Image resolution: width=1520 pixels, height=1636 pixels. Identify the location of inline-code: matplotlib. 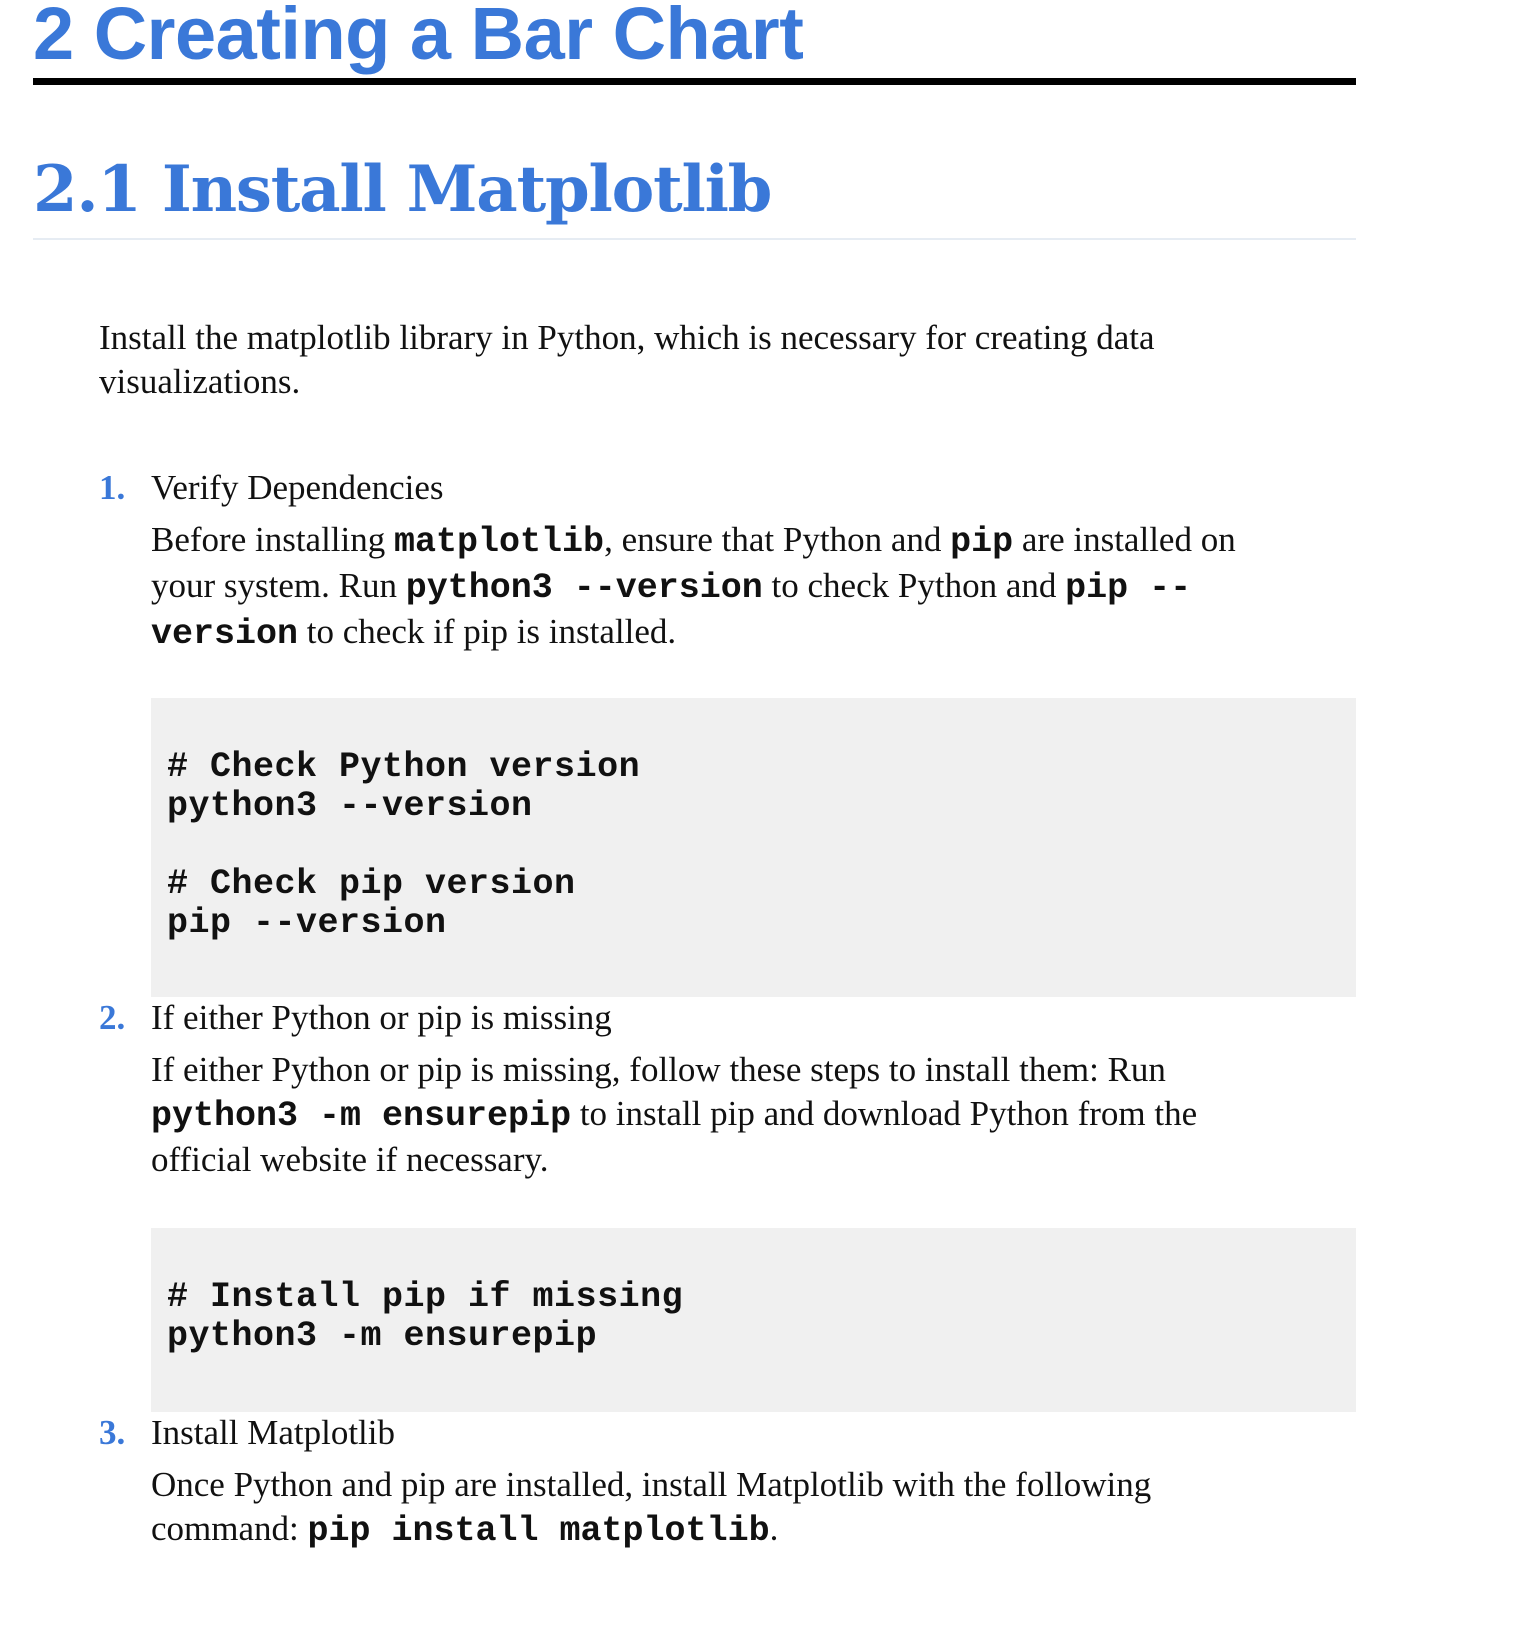
(499, 542).